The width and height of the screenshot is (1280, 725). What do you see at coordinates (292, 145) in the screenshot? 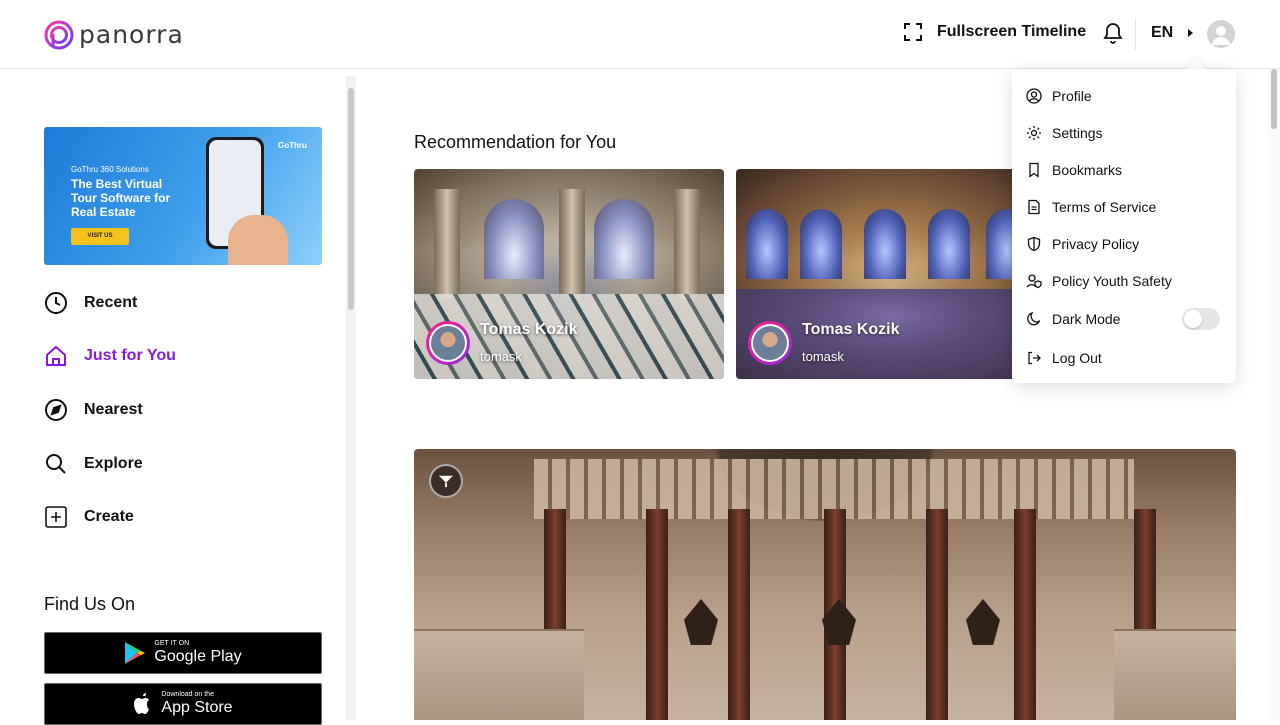
I see `promo-brand: GoThru` at bounding box center [292, 145].